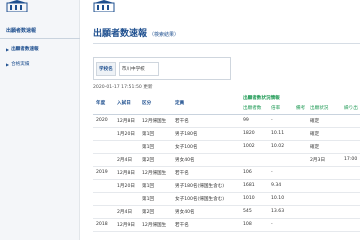  What do you see at coordinates (280, 109) in the screenshot?
I see `header-ratio: 倍率` at bounding box center [280, 109].